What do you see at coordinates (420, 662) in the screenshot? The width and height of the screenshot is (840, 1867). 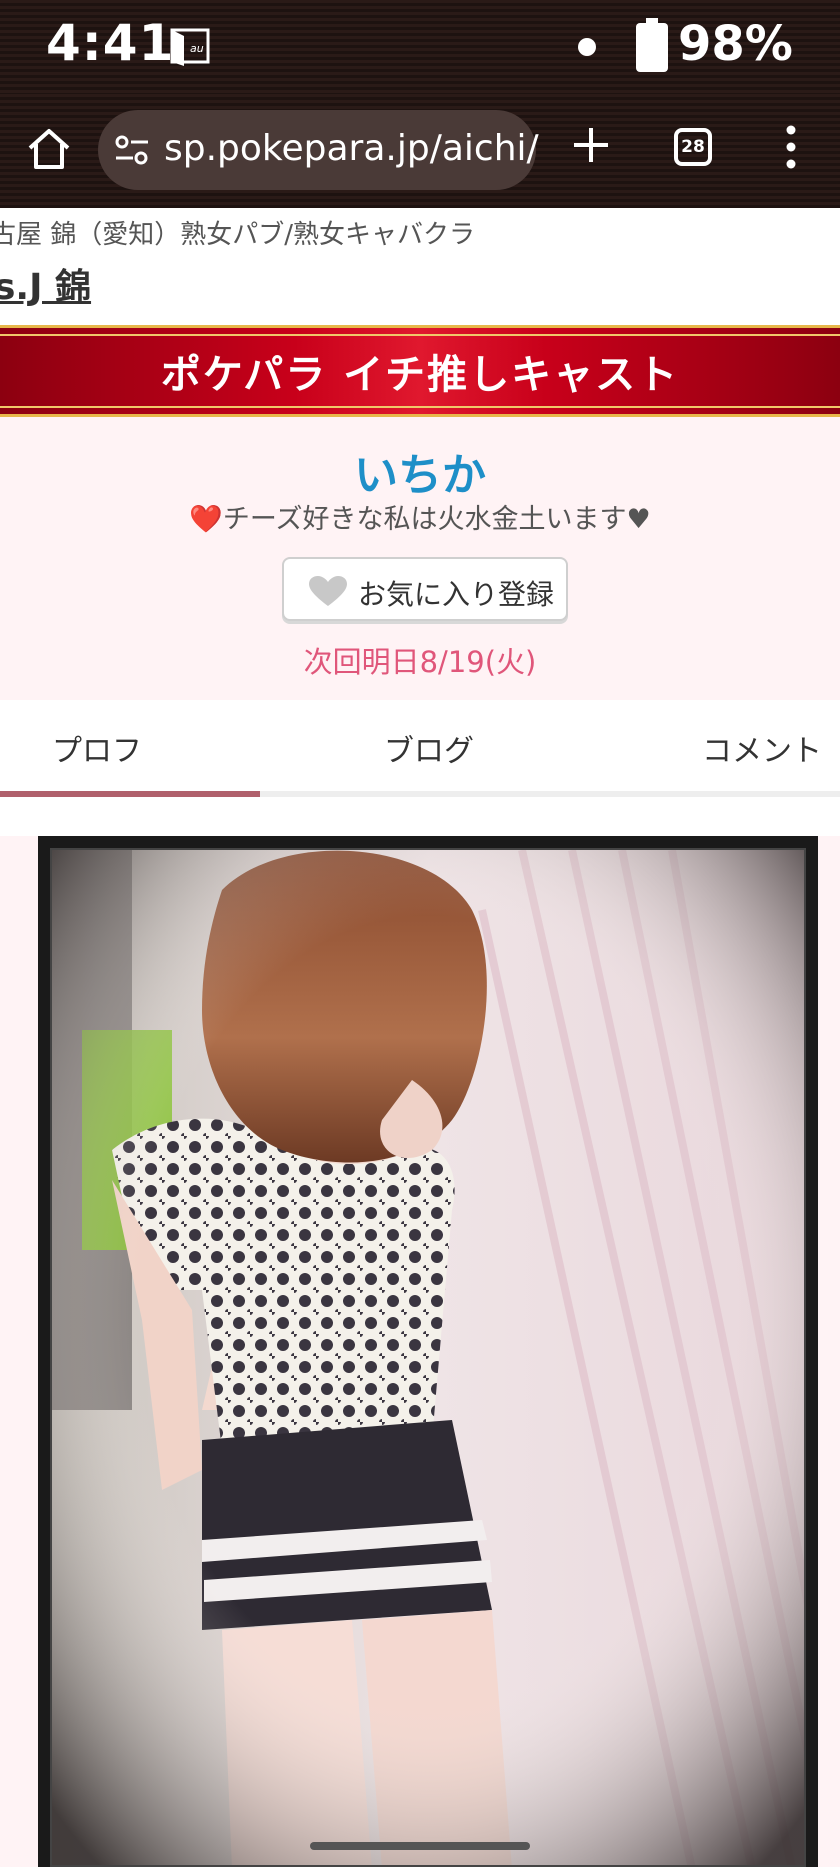 I see `next-attendance: 次回明日8/19(火)` at bounding box center [420, 662].